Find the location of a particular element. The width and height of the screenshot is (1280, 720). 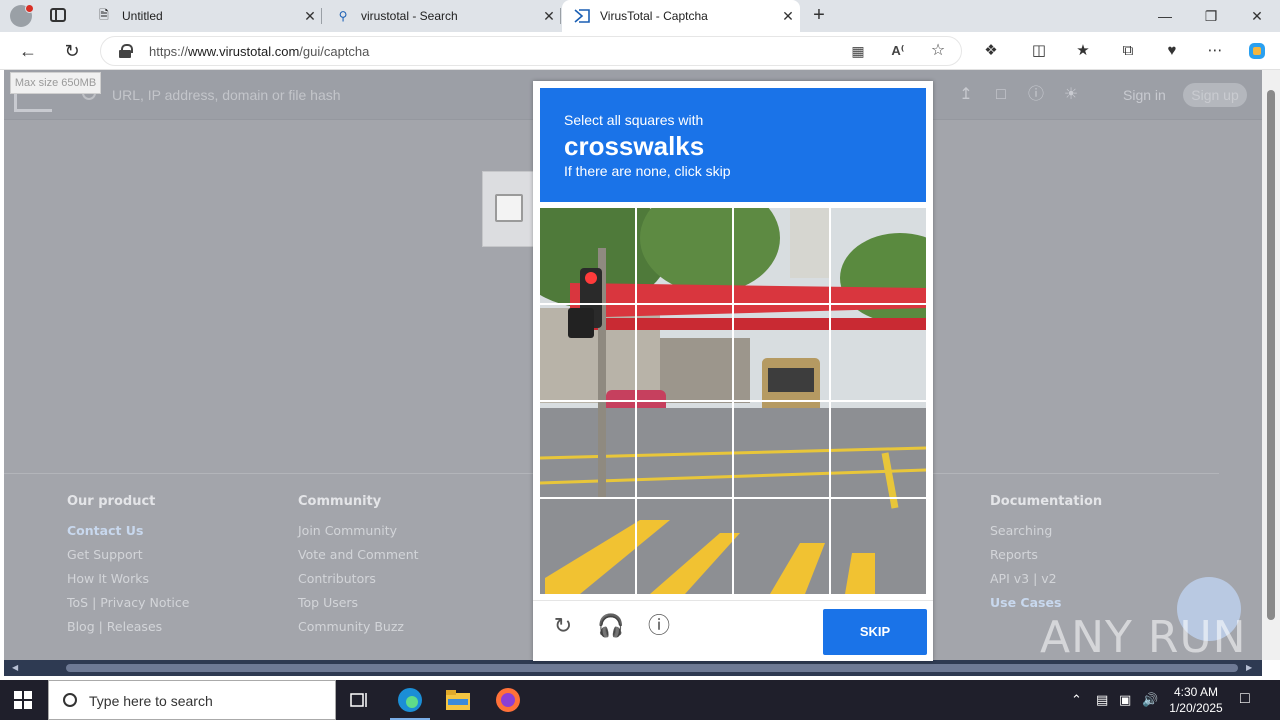

footer-link-contact-us: Contact Us is located at coordinates (128, 535).